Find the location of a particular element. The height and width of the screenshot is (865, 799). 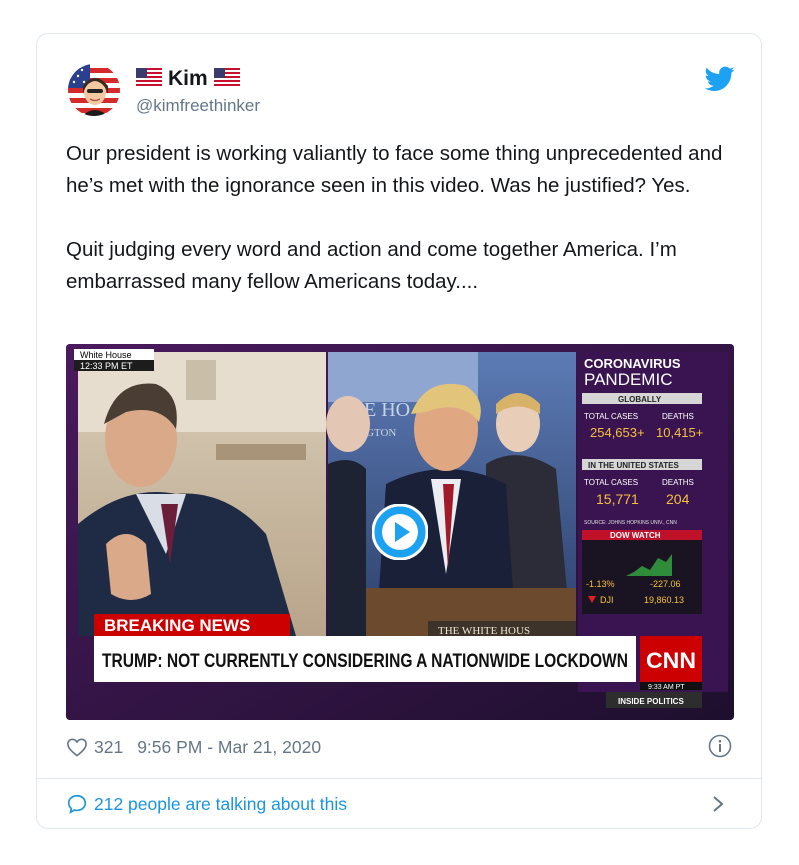

location-label: White House is located at coordinates (106, 355).